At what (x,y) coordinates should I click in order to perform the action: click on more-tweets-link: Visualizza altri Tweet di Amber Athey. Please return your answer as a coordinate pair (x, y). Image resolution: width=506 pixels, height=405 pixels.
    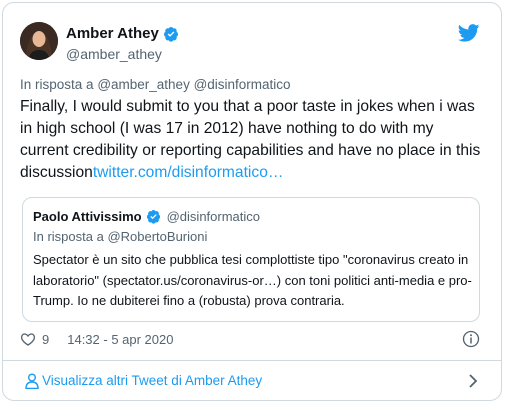
    Looking at the image, I should click on (252, 381).